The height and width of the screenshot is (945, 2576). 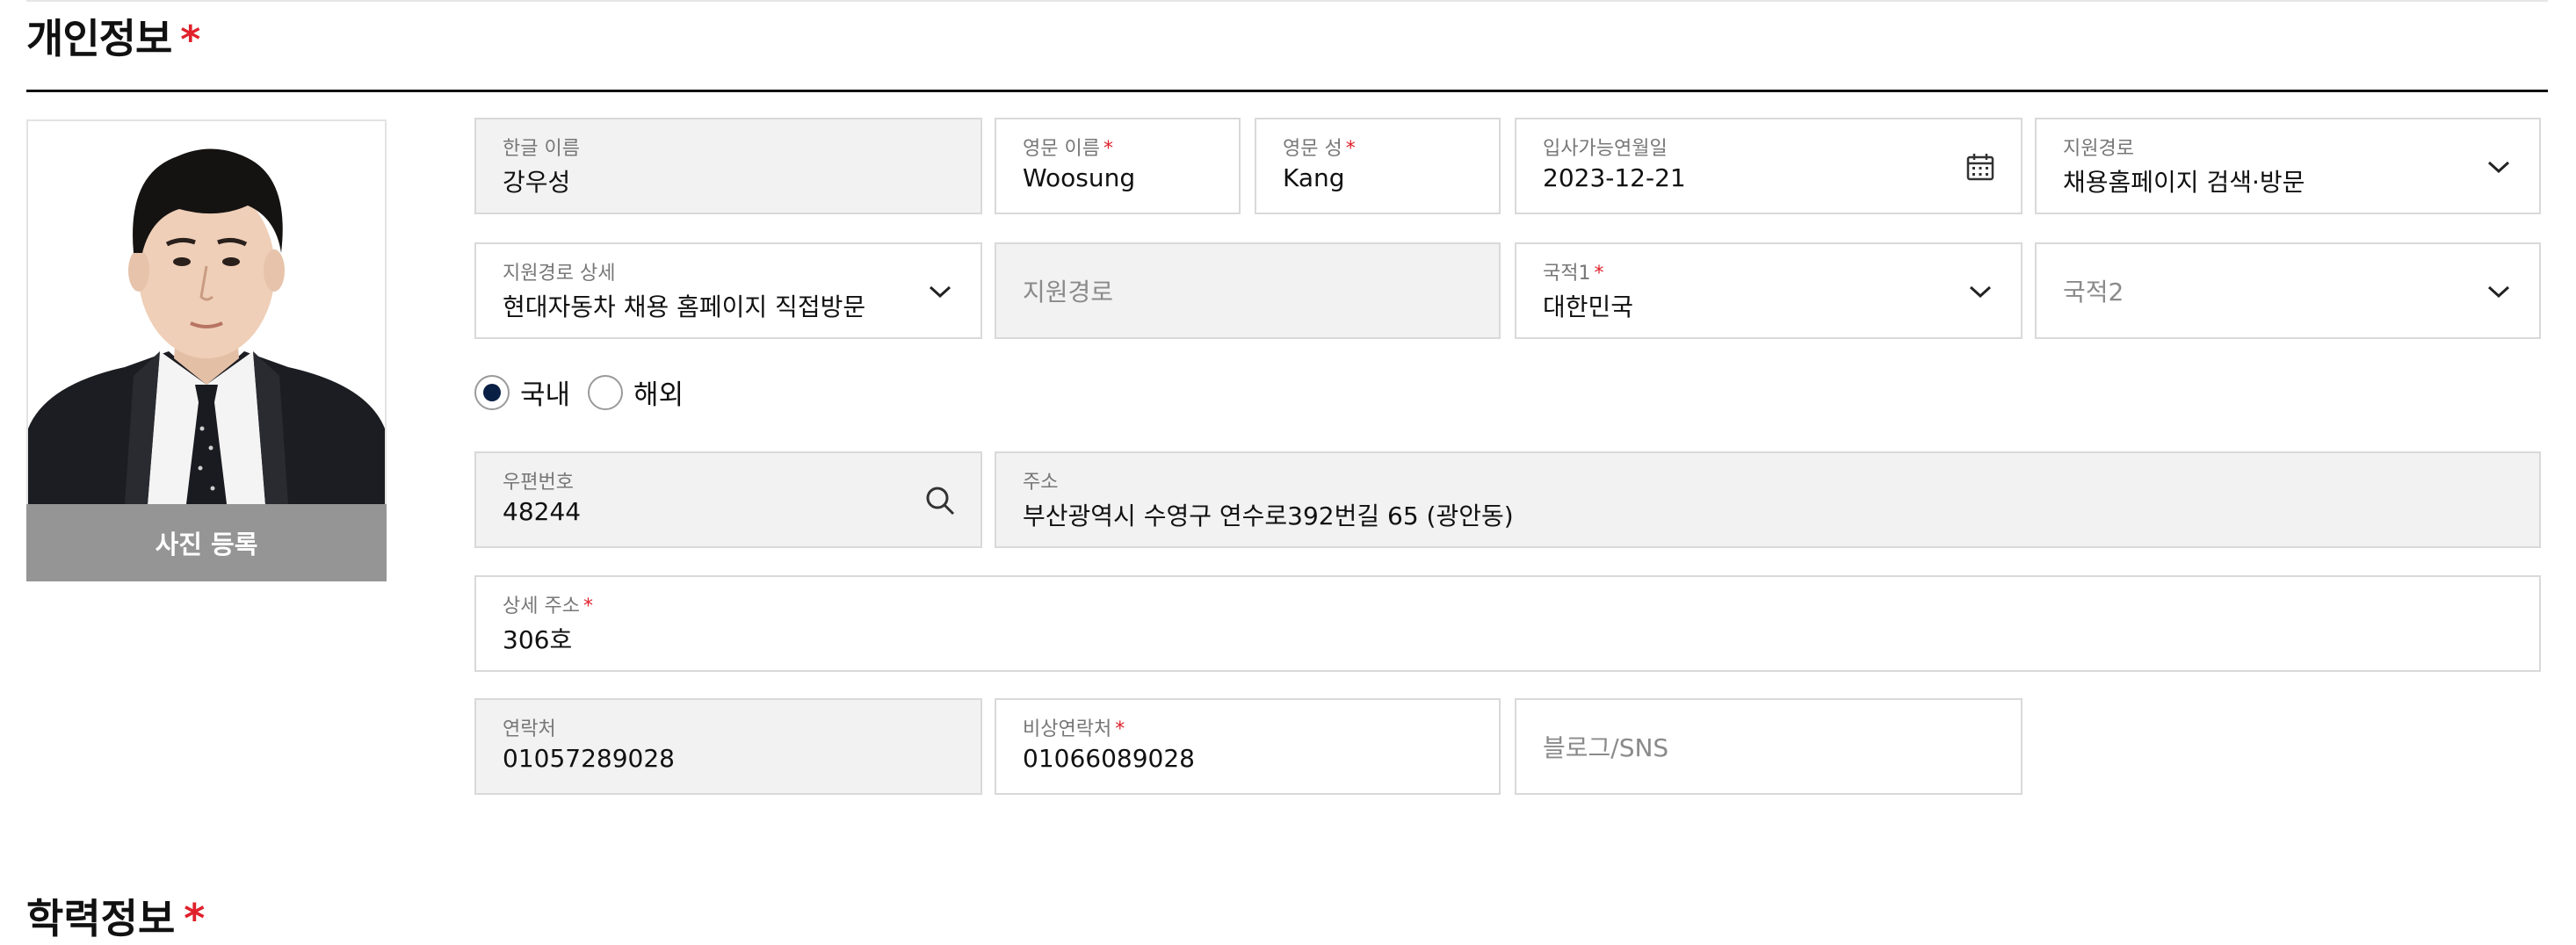 I want to click on top-divider, so click(x=1287, y=1).